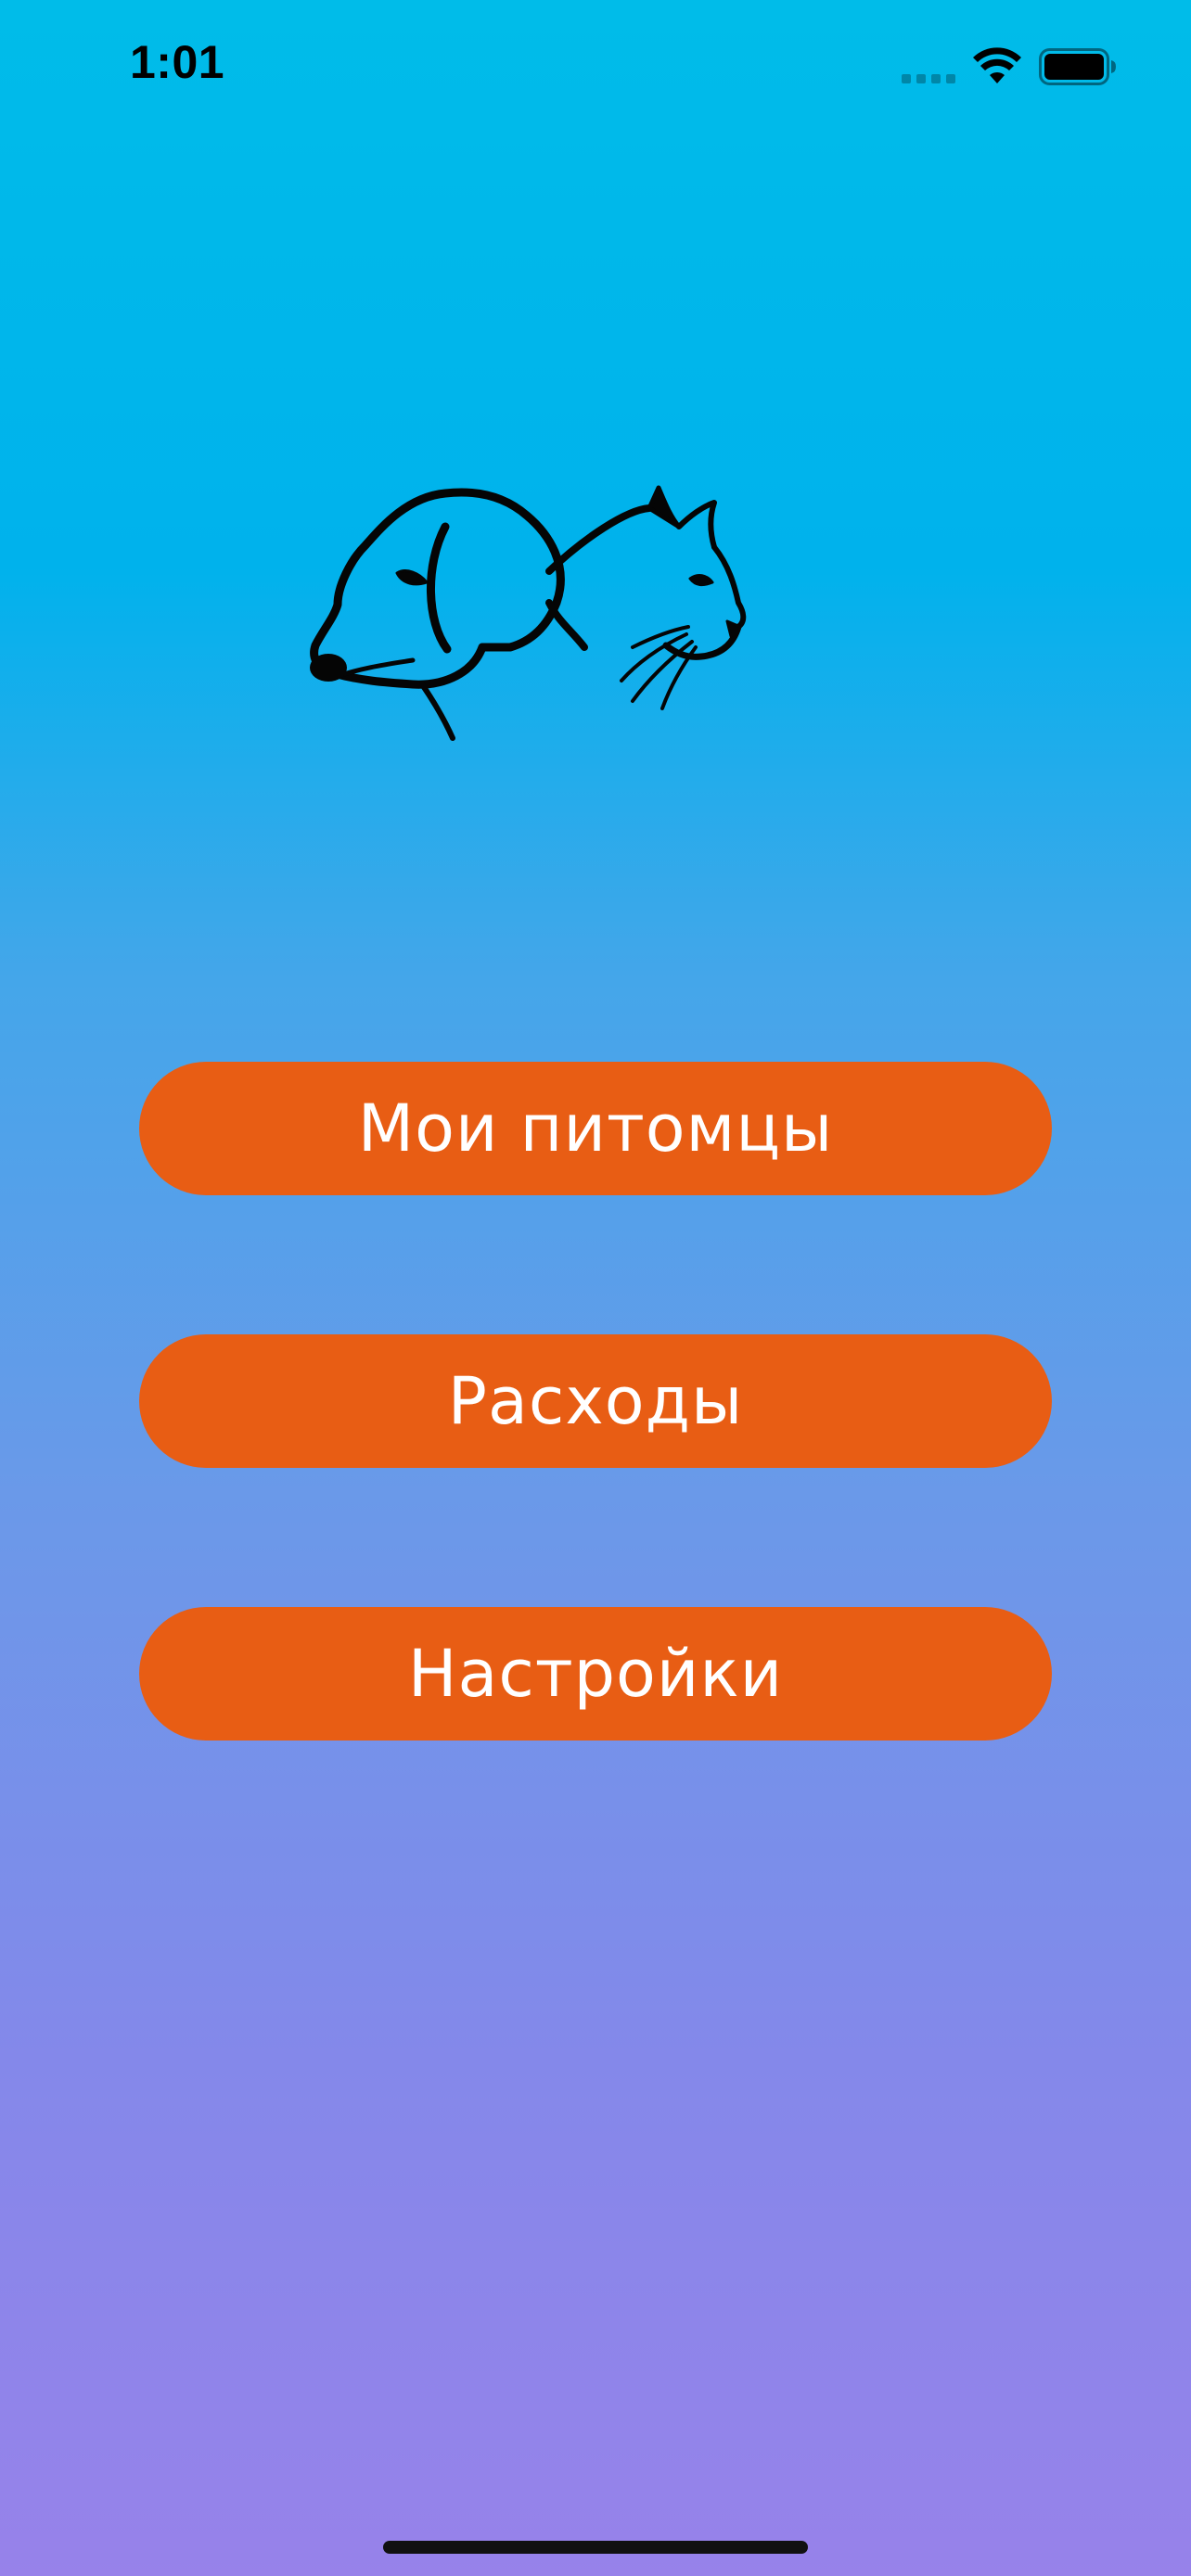  I want to click on status-time: 1:01, so click(177, 62).